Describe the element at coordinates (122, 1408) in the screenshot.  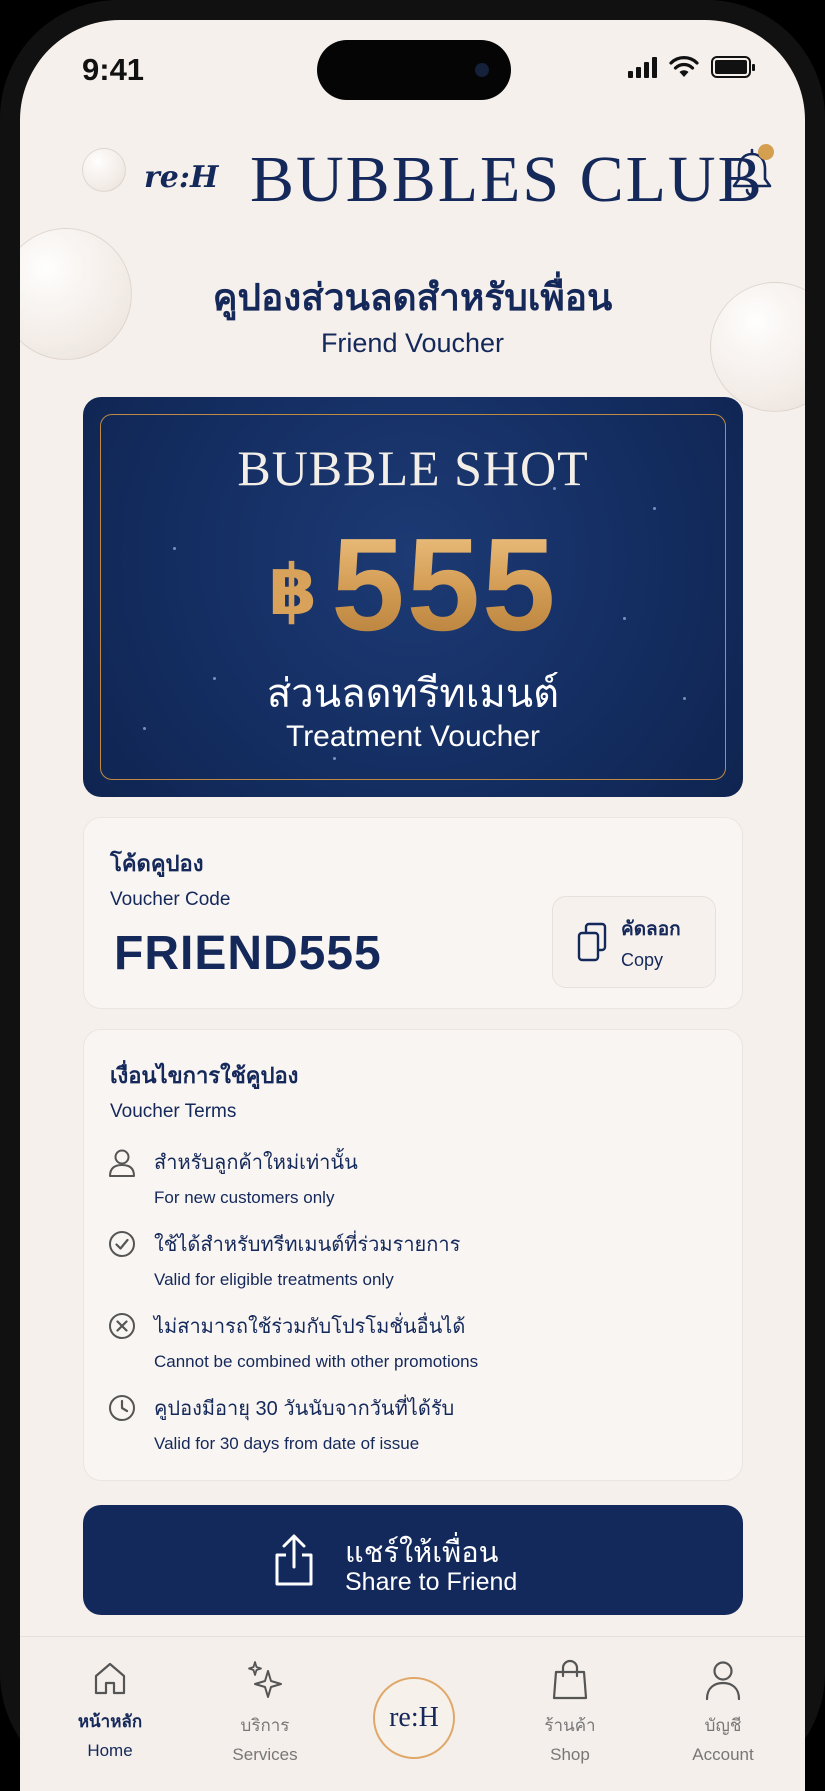
I see `clock-icon` at that location.